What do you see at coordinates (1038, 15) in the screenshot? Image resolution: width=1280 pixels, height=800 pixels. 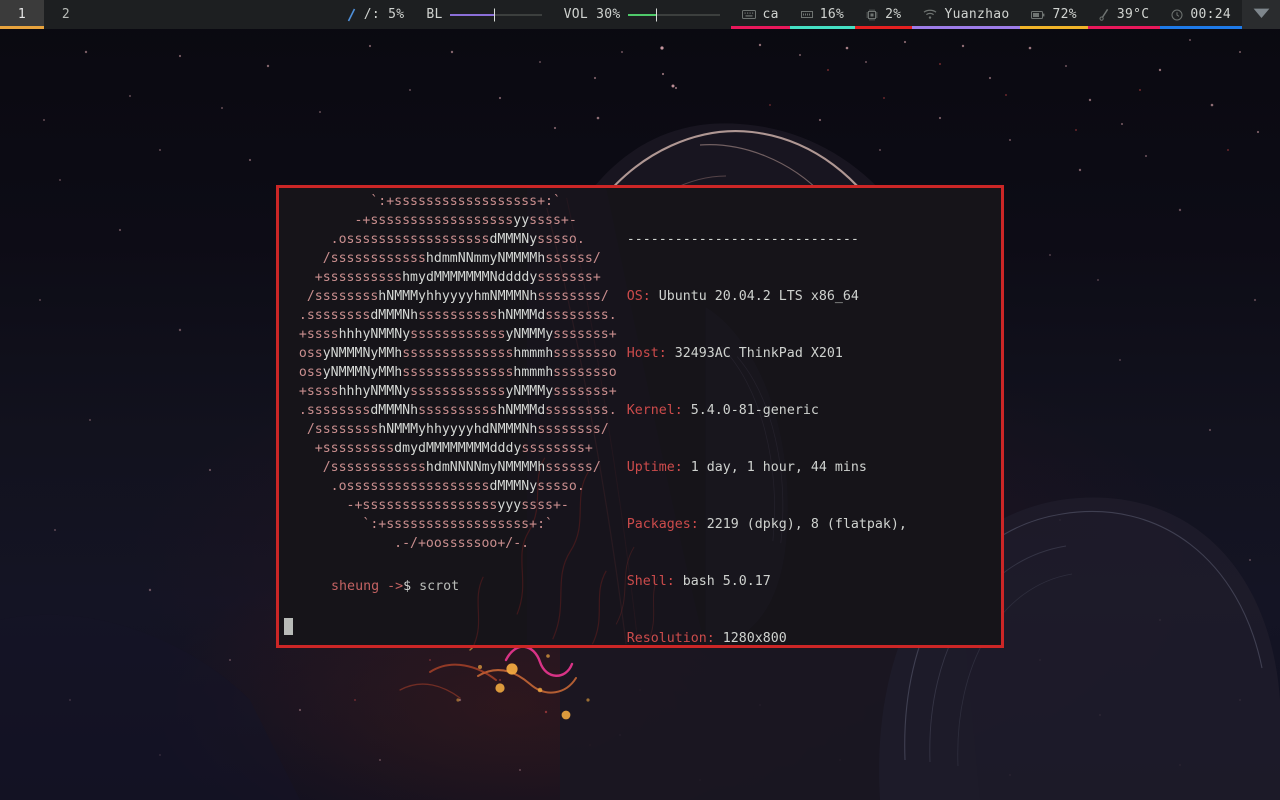 I see `battery-icon` at bounding box center [1038, 15].